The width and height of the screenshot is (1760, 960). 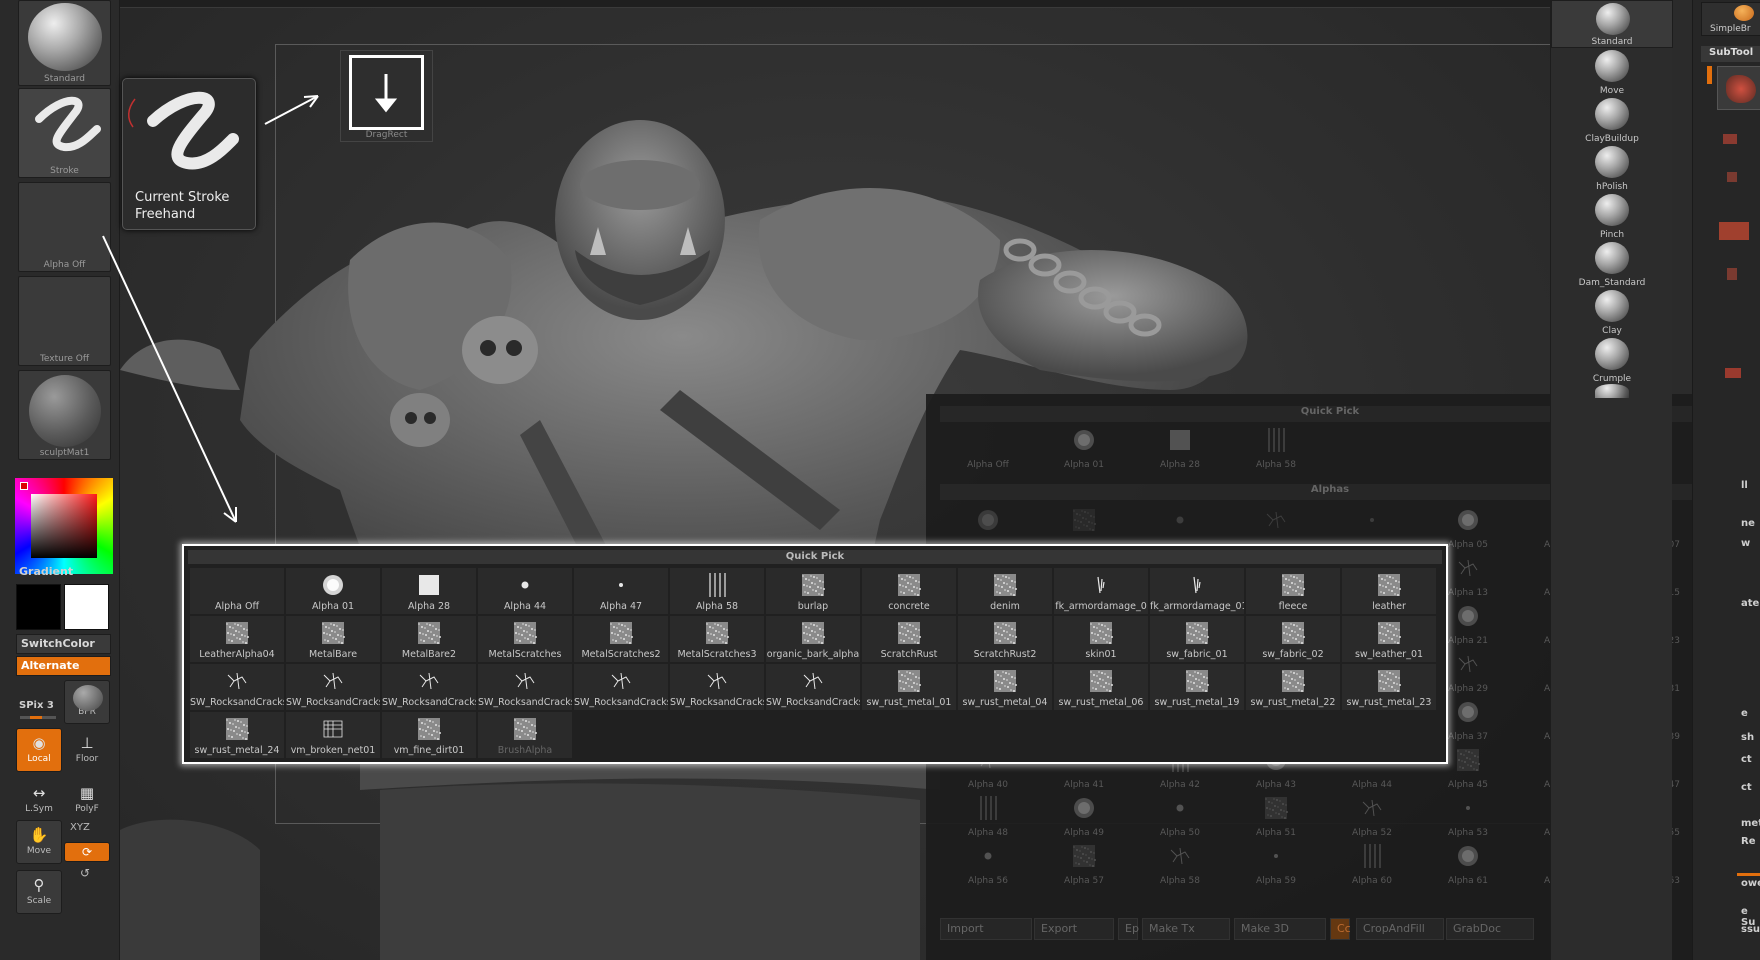 What do you see at coordinates (1750, 603) in the screenshot?
I see `partial-label: ate` at bounding box center [1750, 603].